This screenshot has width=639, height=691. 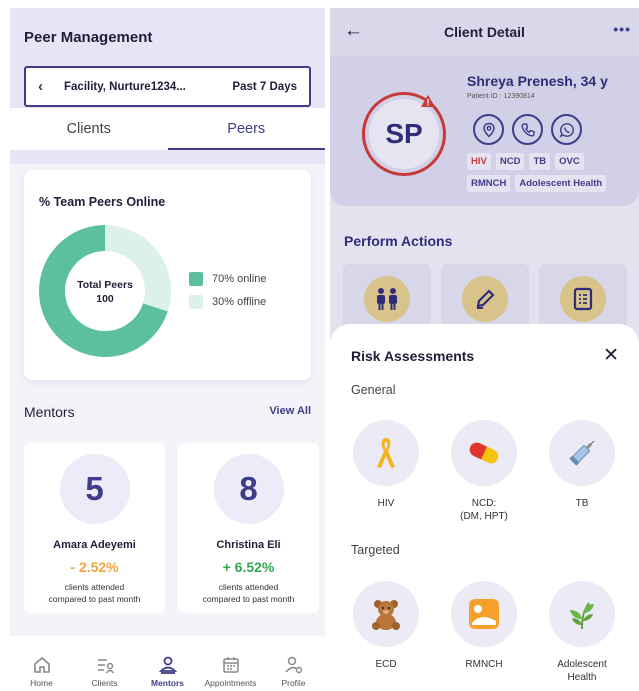 I want to click on risk-hiv: HIV, so click(x=386, y=465).